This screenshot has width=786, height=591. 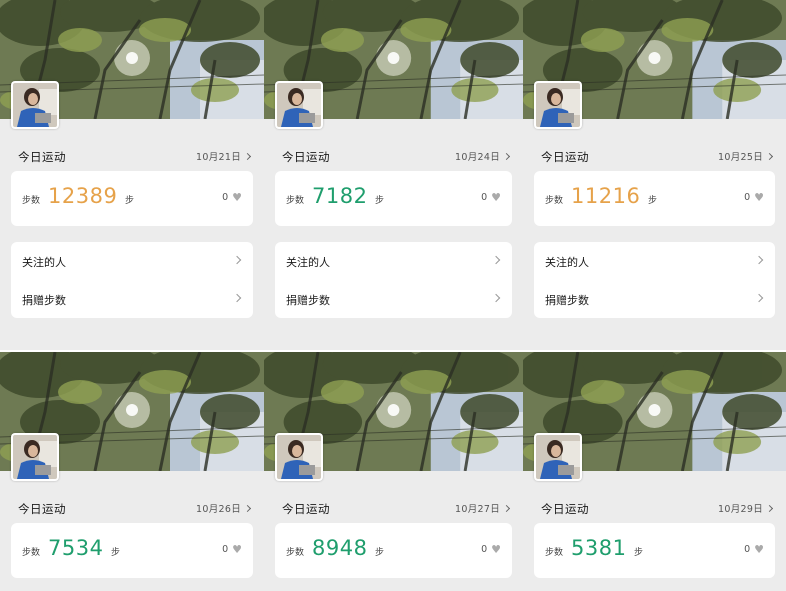 What do you see at coordinates (599, 548) in the screenshot?
I see `steps-value: 5381` at bounding box center [599, 548].